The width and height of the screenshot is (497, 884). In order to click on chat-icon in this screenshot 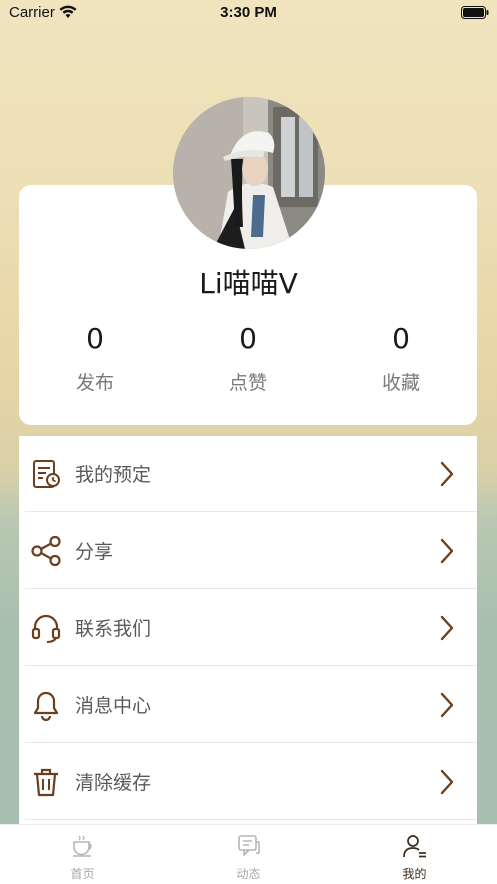, I will do `click(249, 845)`.